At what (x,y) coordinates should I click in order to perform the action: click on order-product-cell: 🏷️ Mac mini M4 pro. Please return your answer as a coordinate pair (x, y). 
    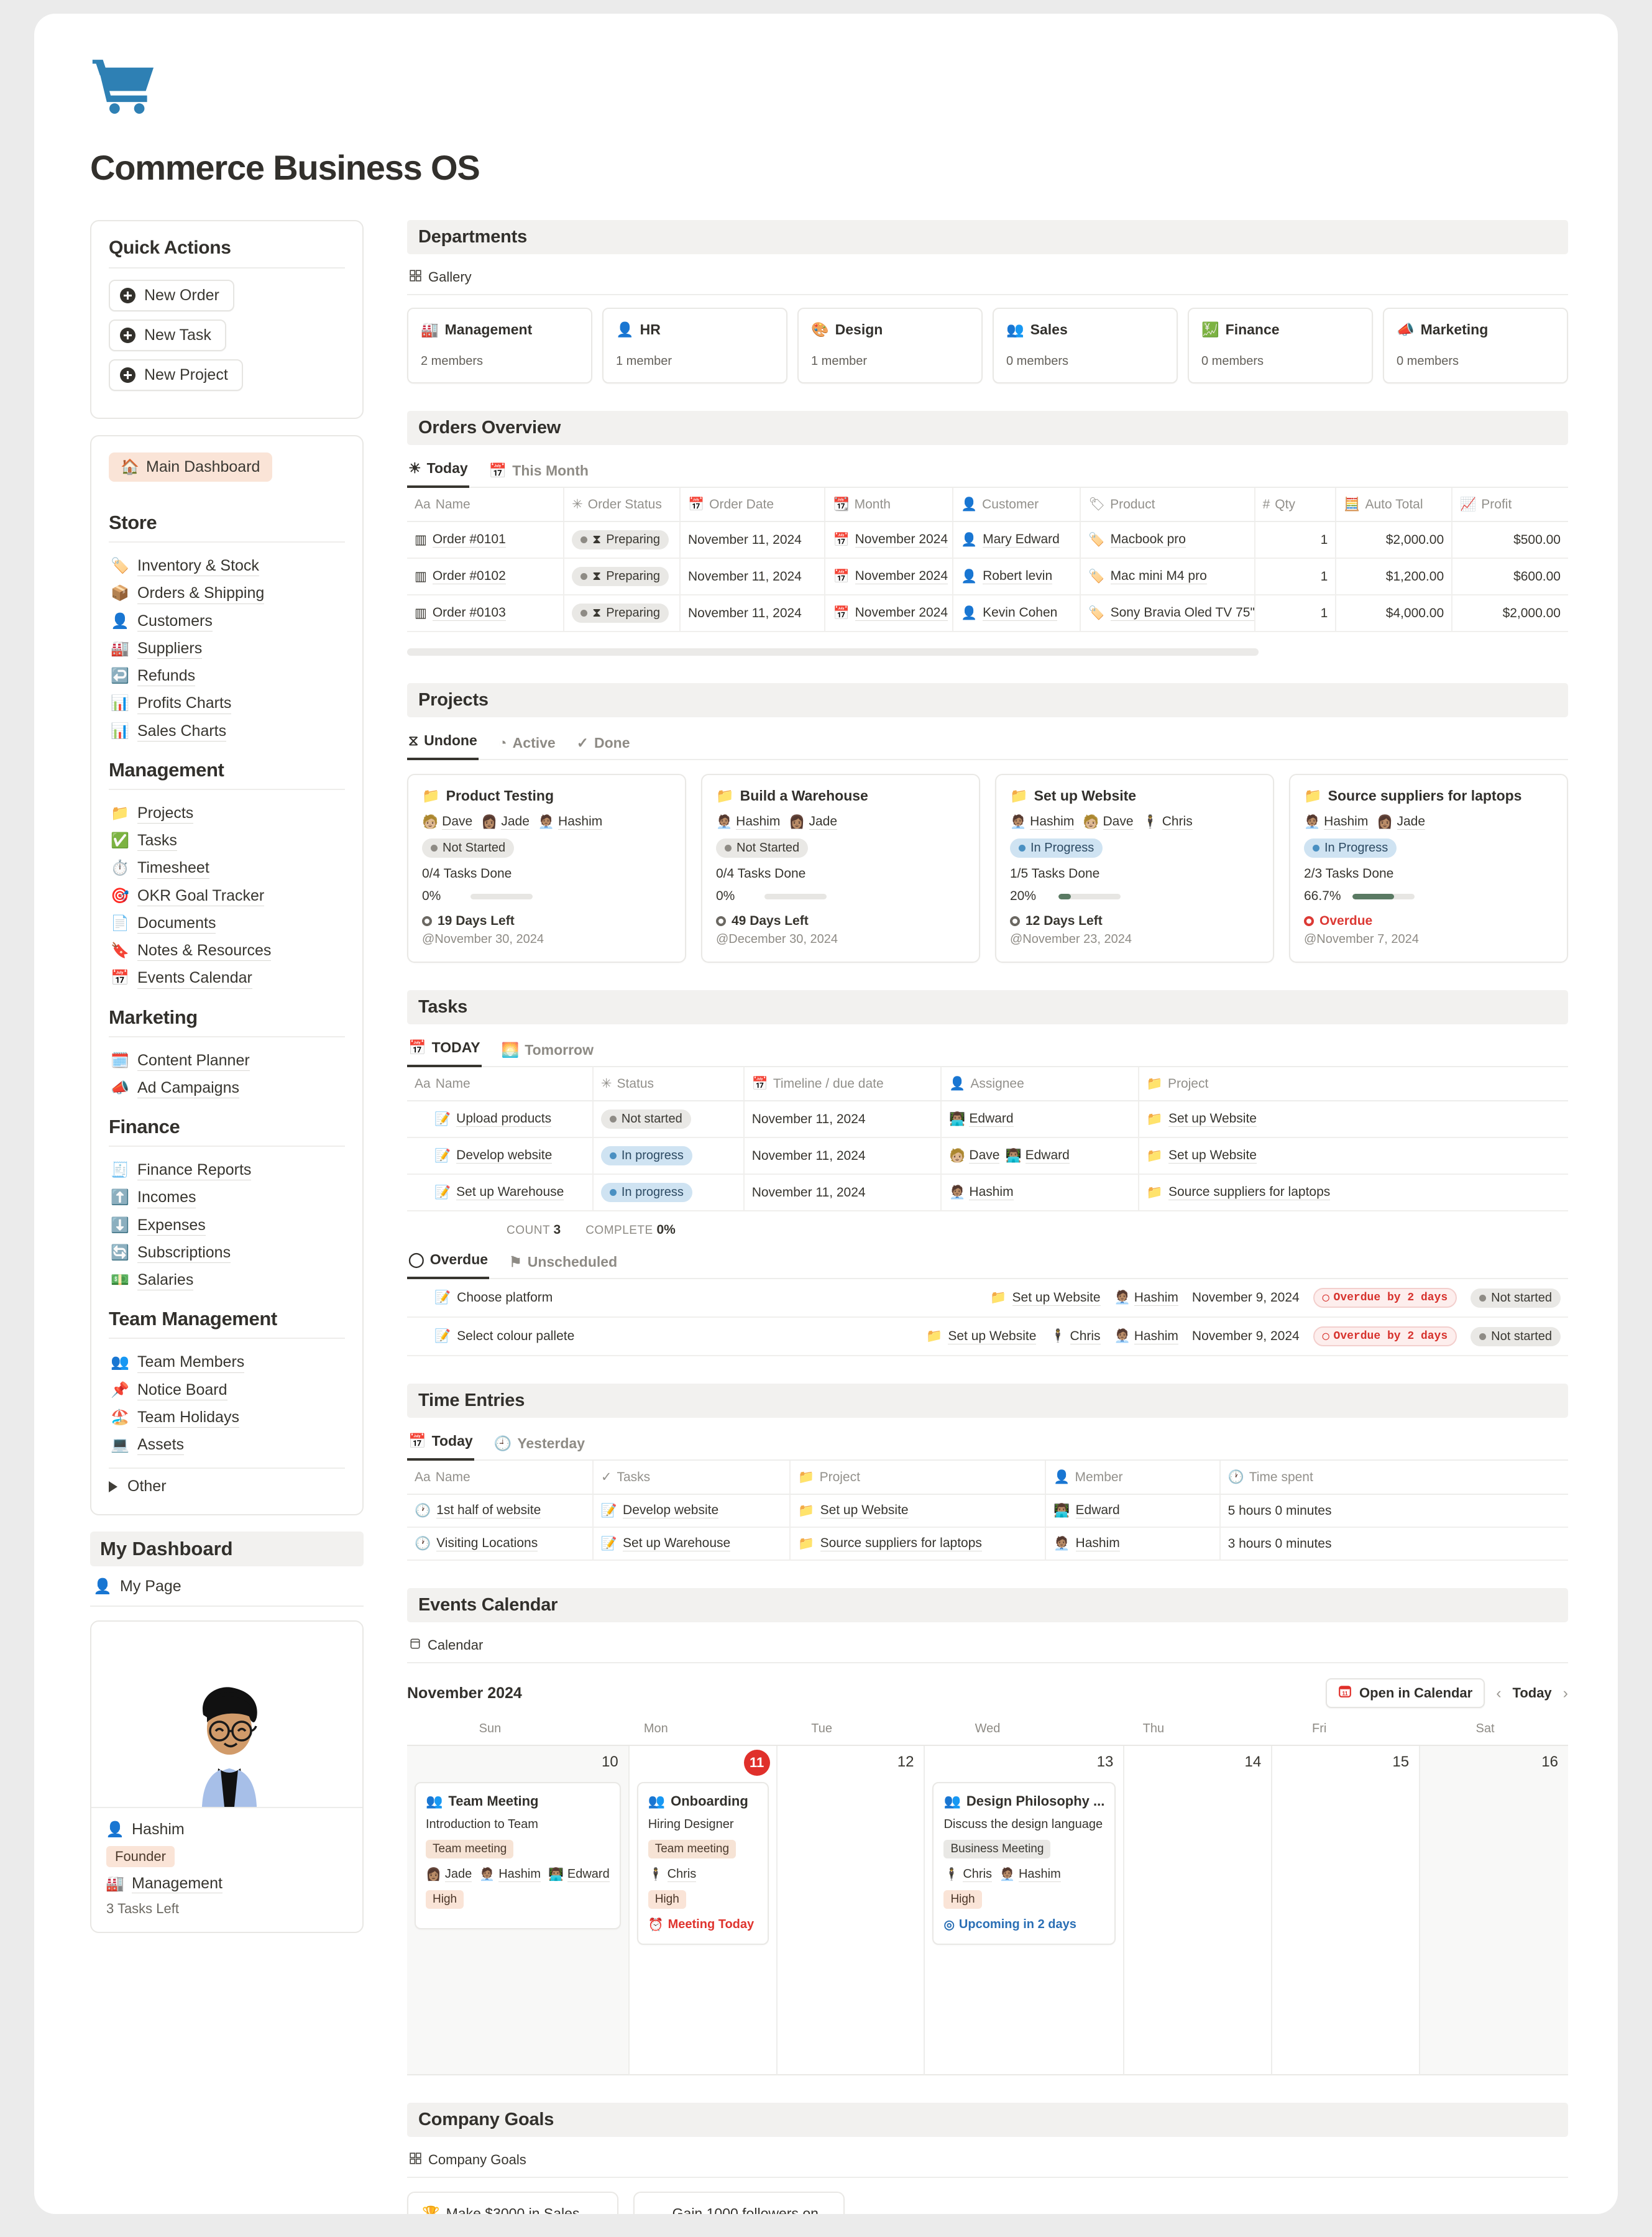
    Looking at the image, I should click on (1167, 576).